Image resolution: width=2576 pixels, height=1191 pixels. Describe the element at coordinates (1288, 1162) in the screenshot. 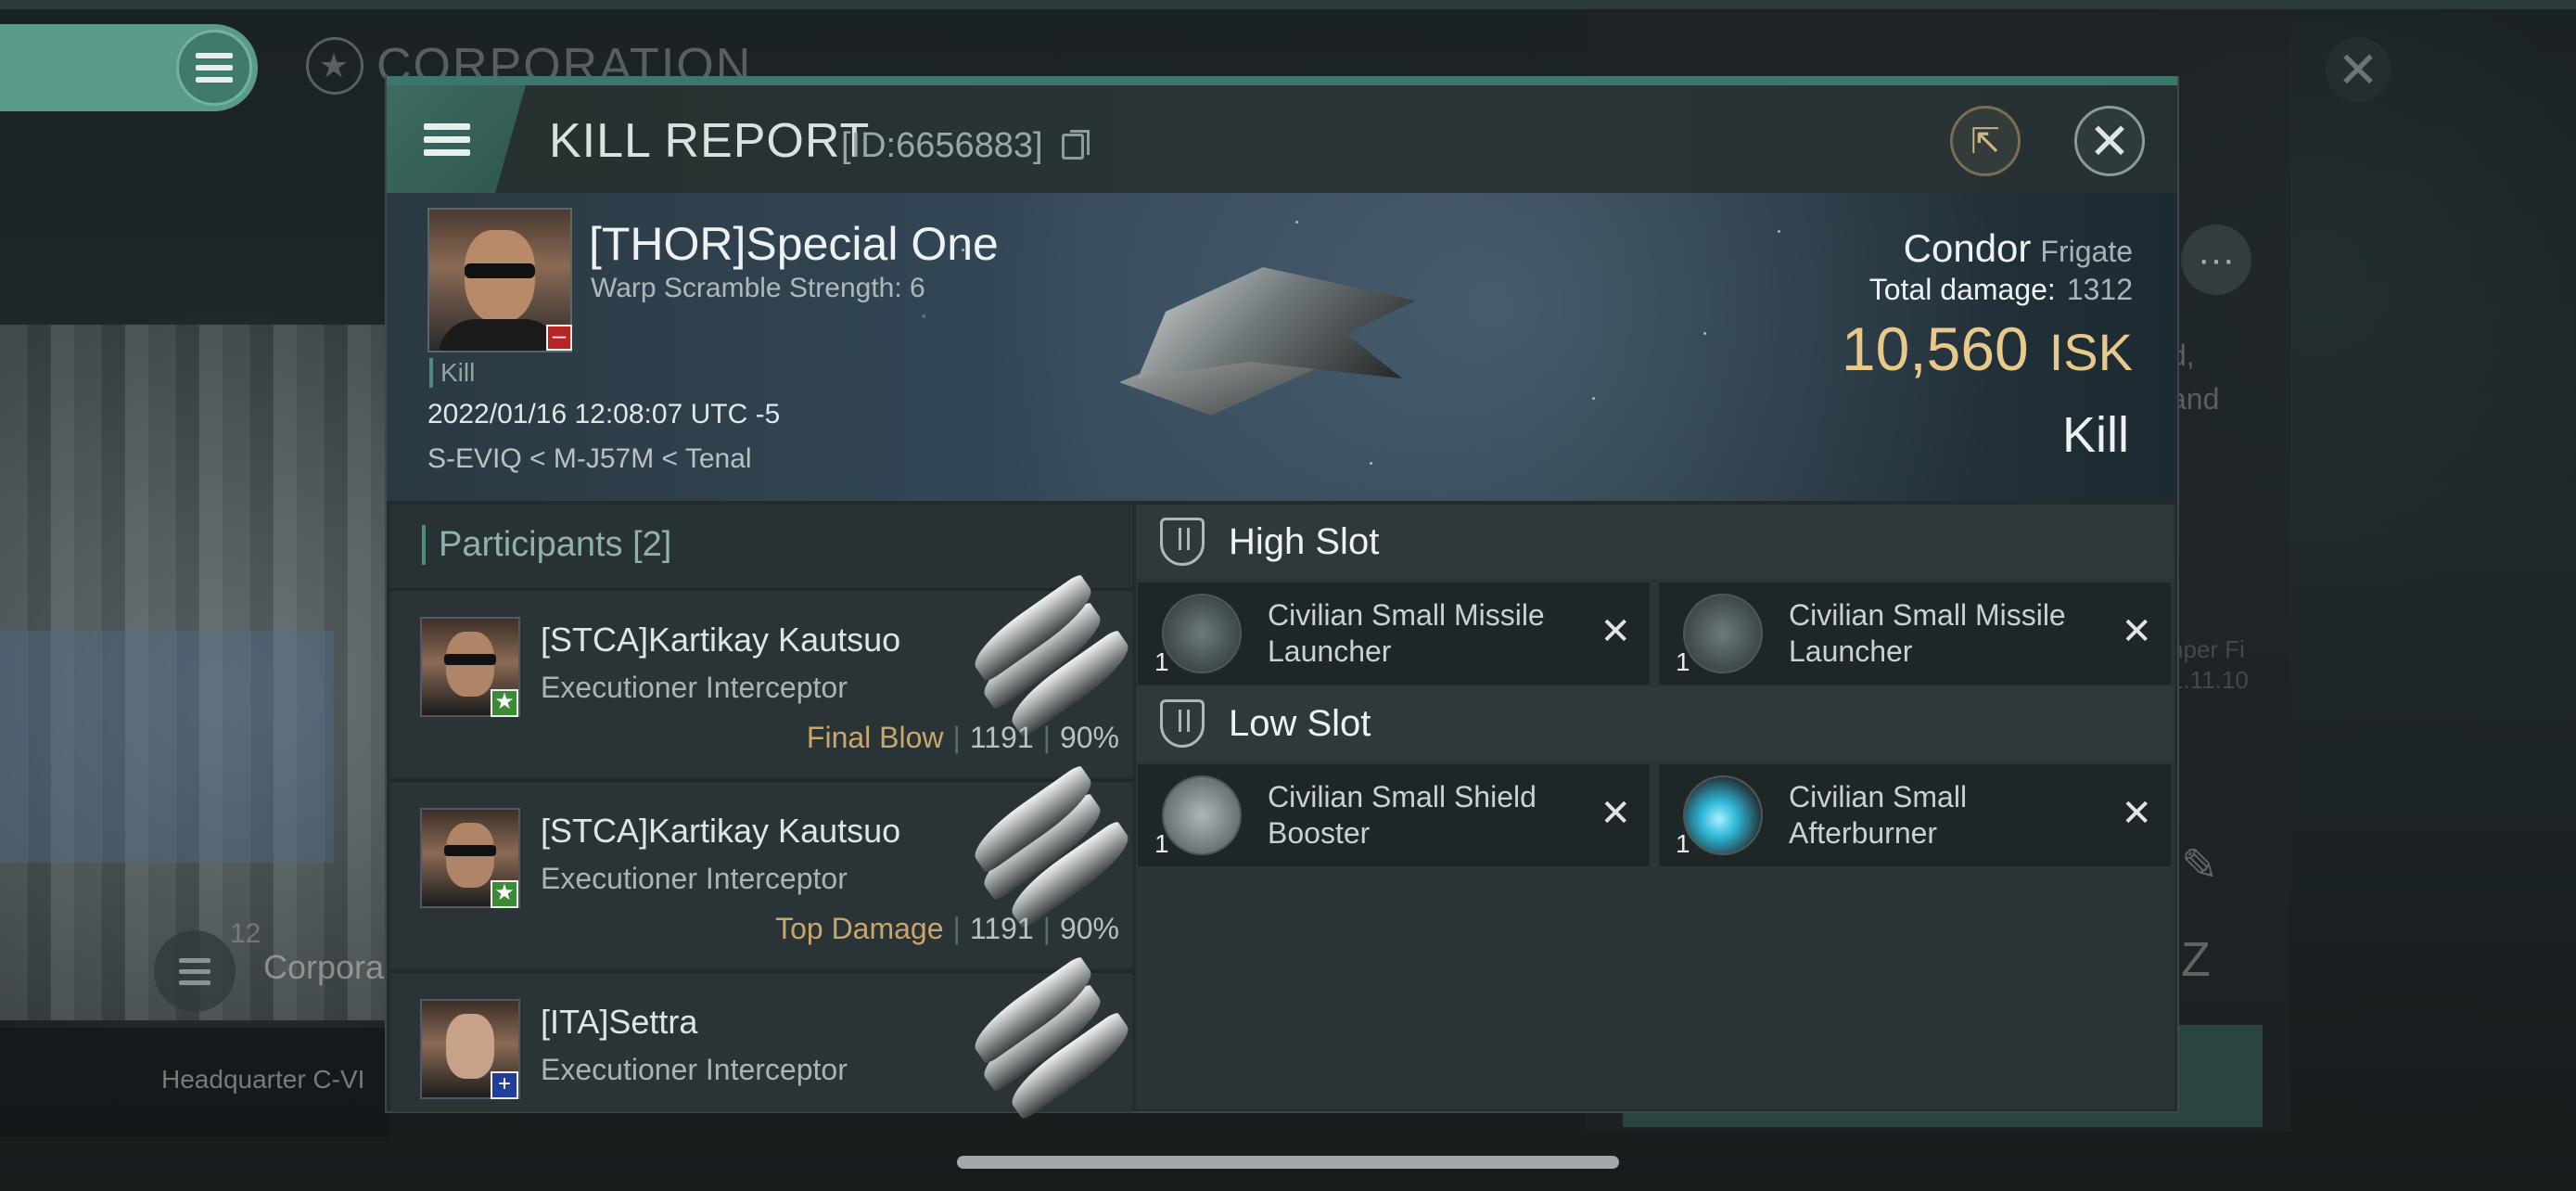

I see `home-indicator` at that location.